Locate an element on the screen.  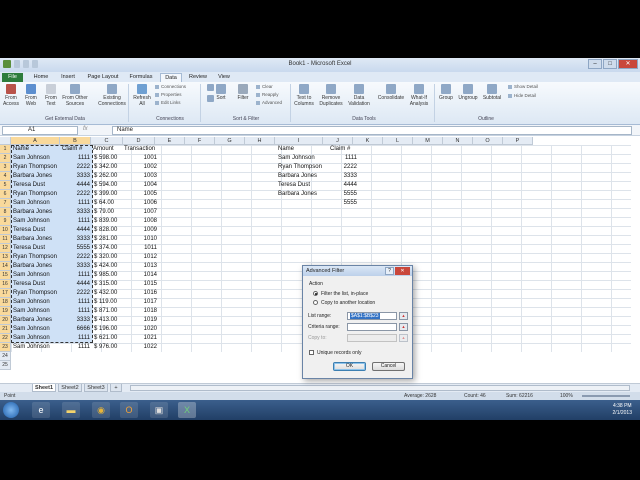
cell: $ 320.00 is located at coordinates (109, 257).